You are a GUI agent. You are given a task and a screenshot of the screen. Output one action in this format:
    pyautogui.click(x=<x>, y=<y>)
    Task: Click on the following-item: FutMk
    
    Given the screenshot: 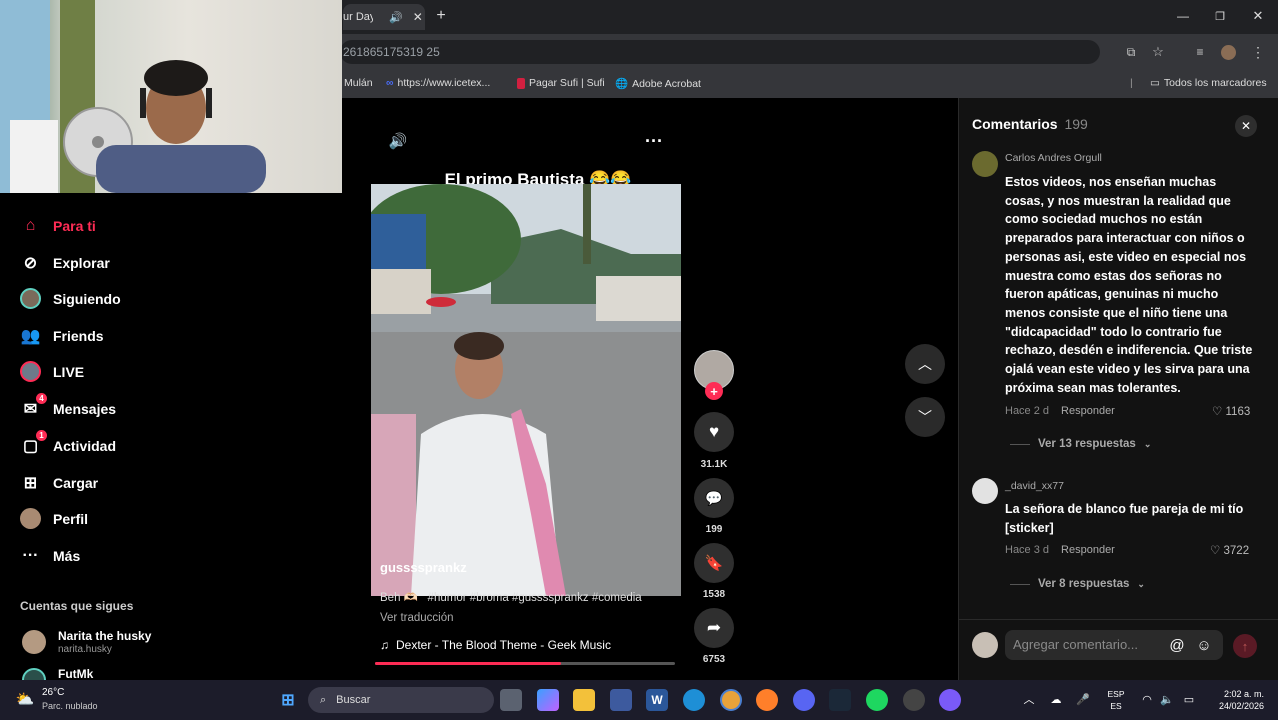 What is the action you would take?
    pyautogui.click(x=170, y=673)
    